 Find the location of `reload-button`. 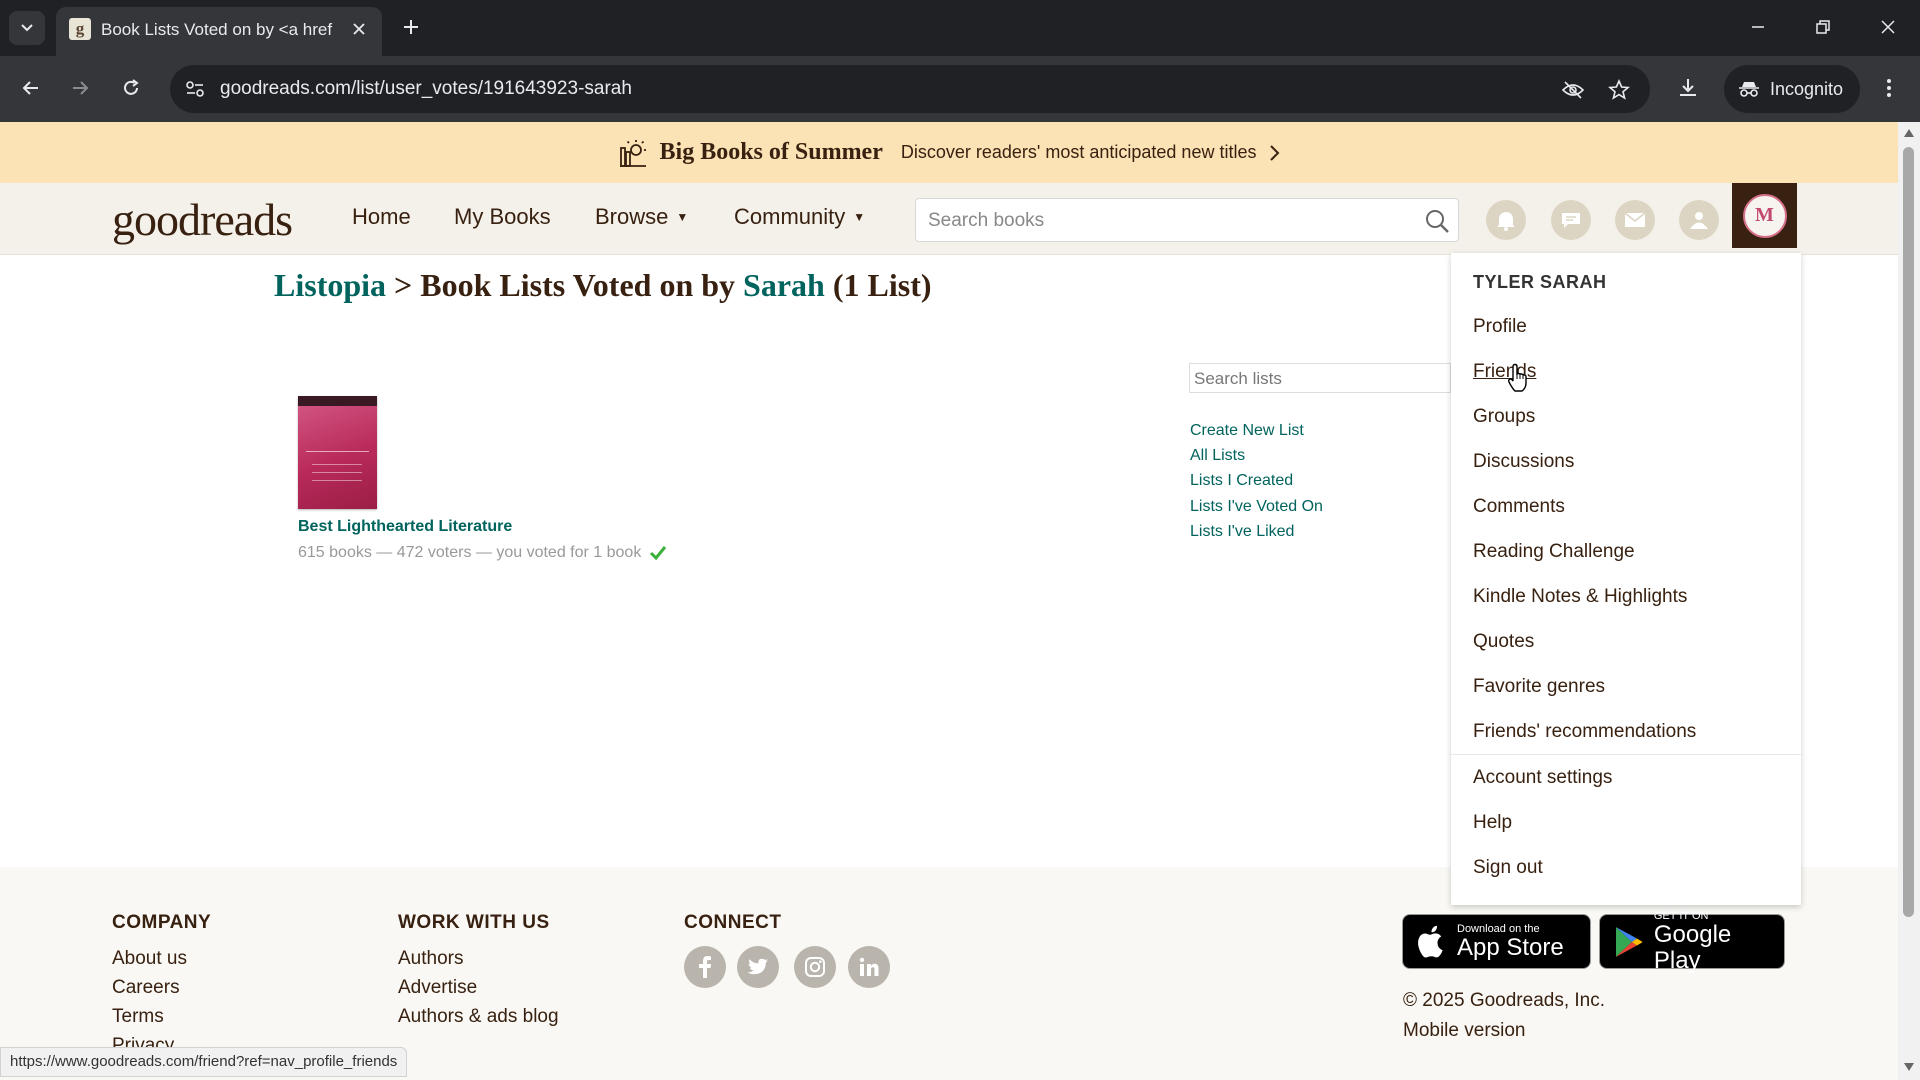

reload-button is located at coordinates (131, 88).